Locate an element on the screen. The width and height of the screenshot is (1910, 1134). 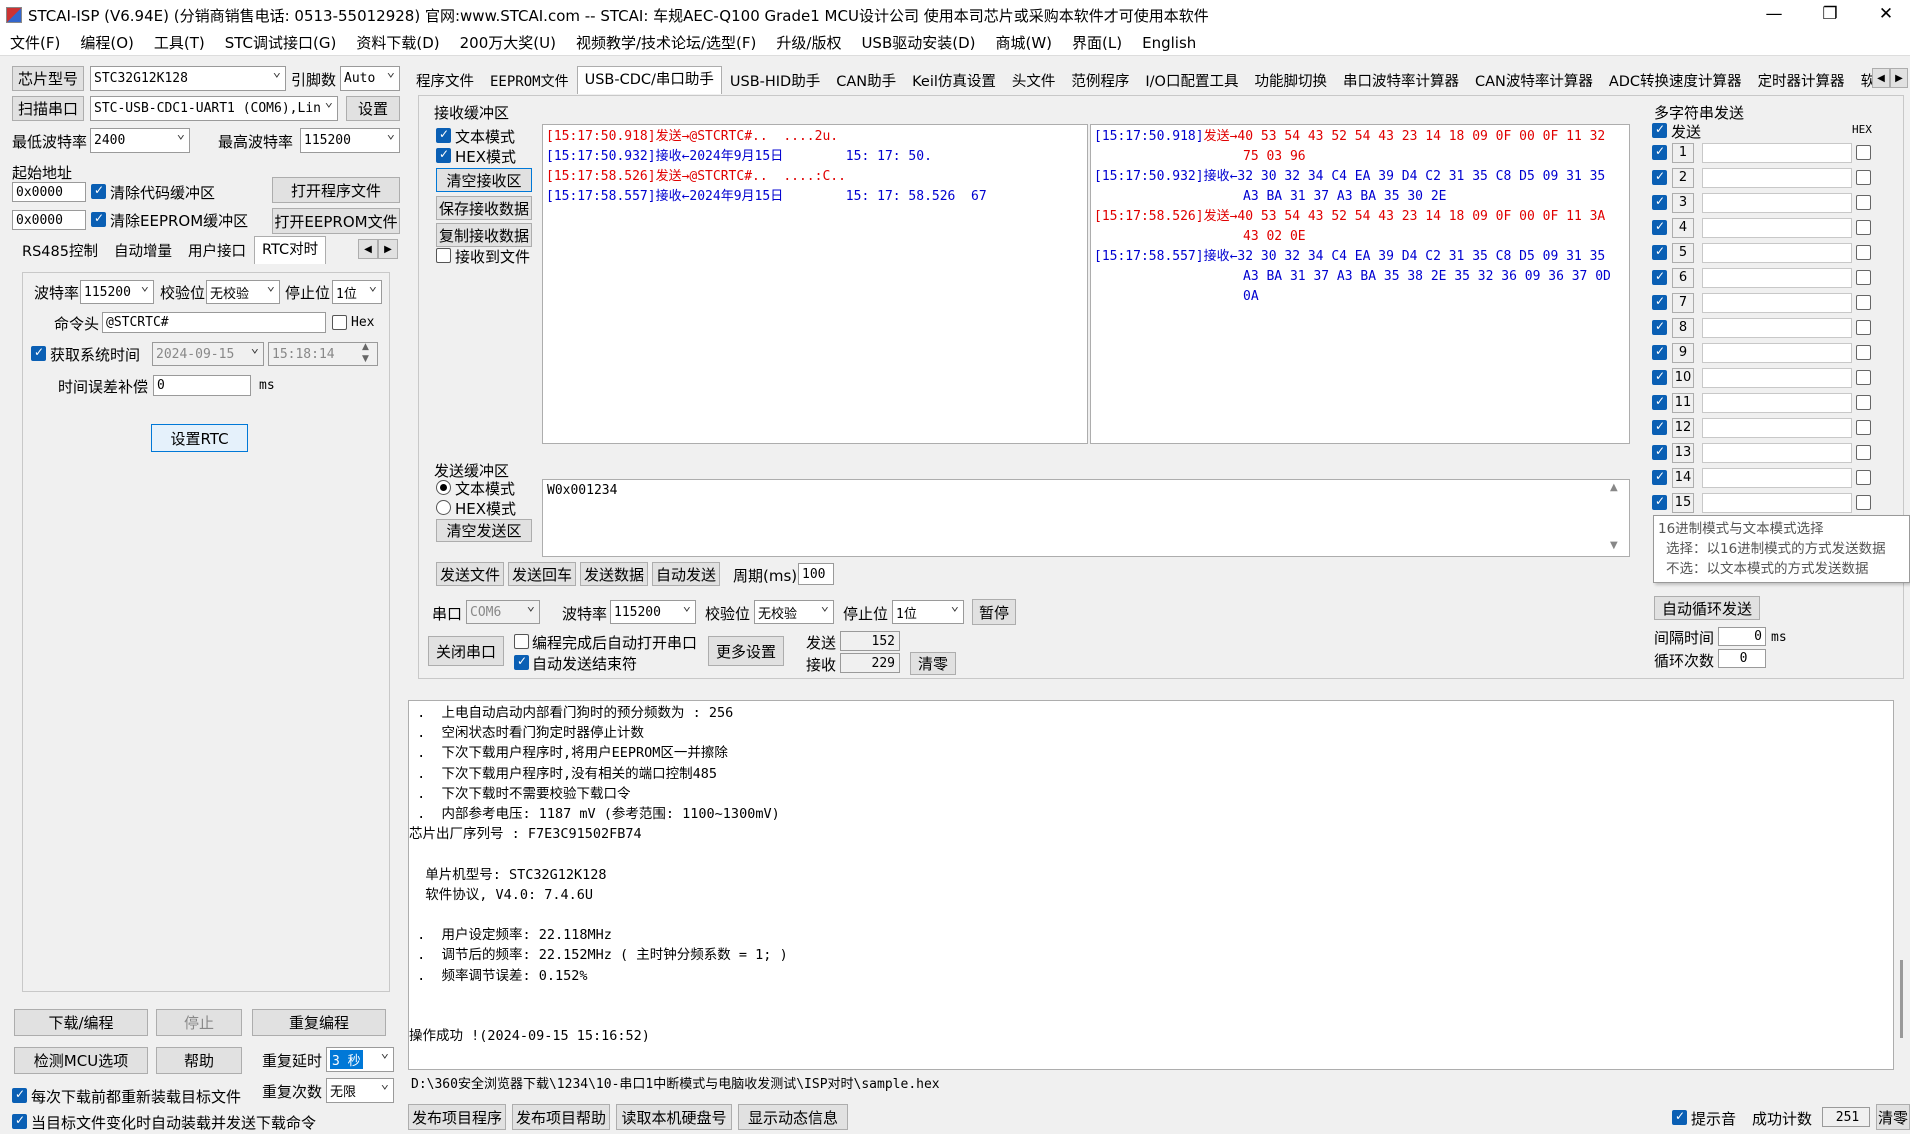
tab-adc-calc: ADC转换速度计算器 is located at coordinates (1675, 81).